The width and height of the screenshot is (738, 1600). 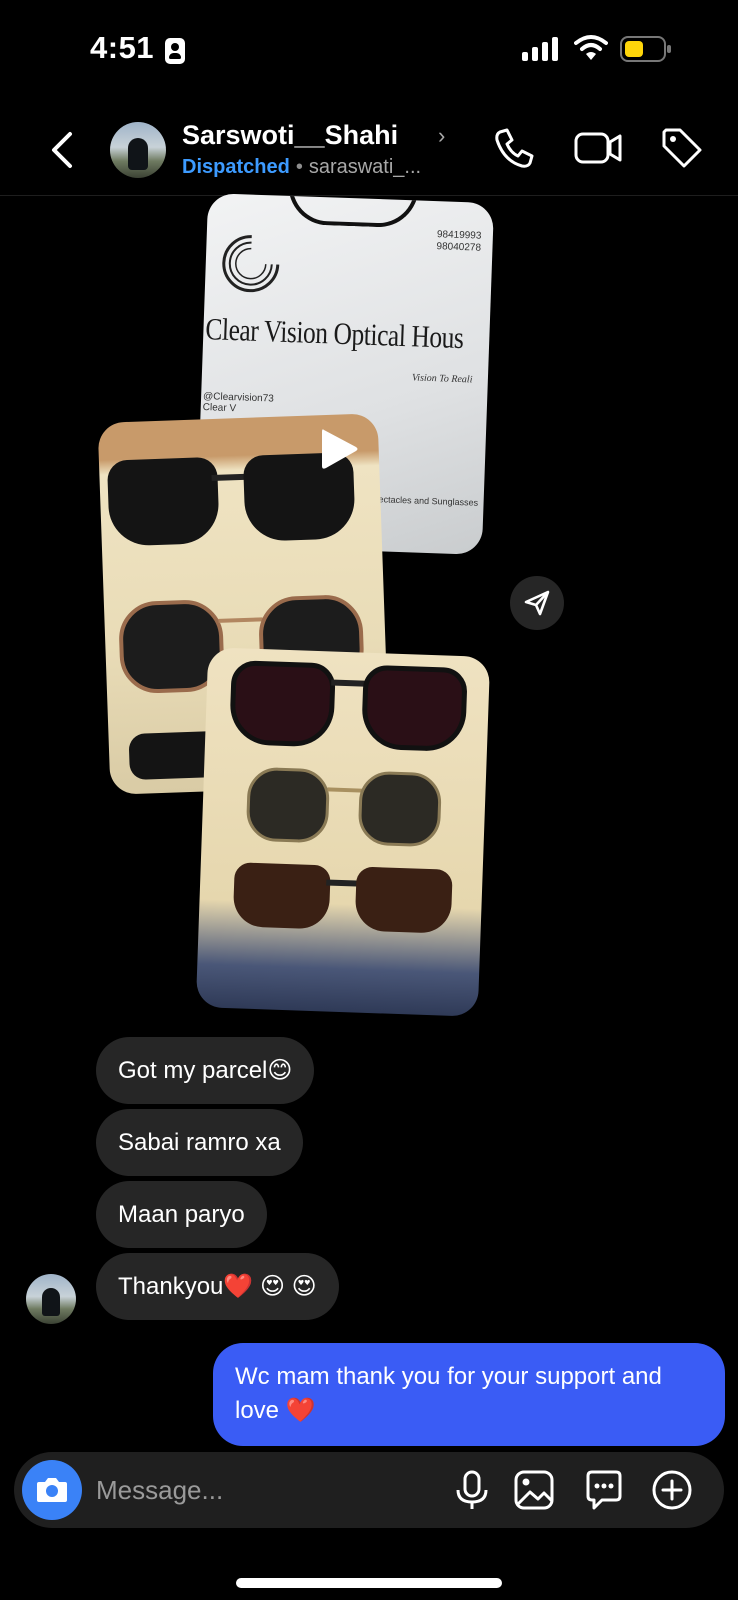 I want to click on bag-phone-2: 98040278, so click(x=459, y=247).